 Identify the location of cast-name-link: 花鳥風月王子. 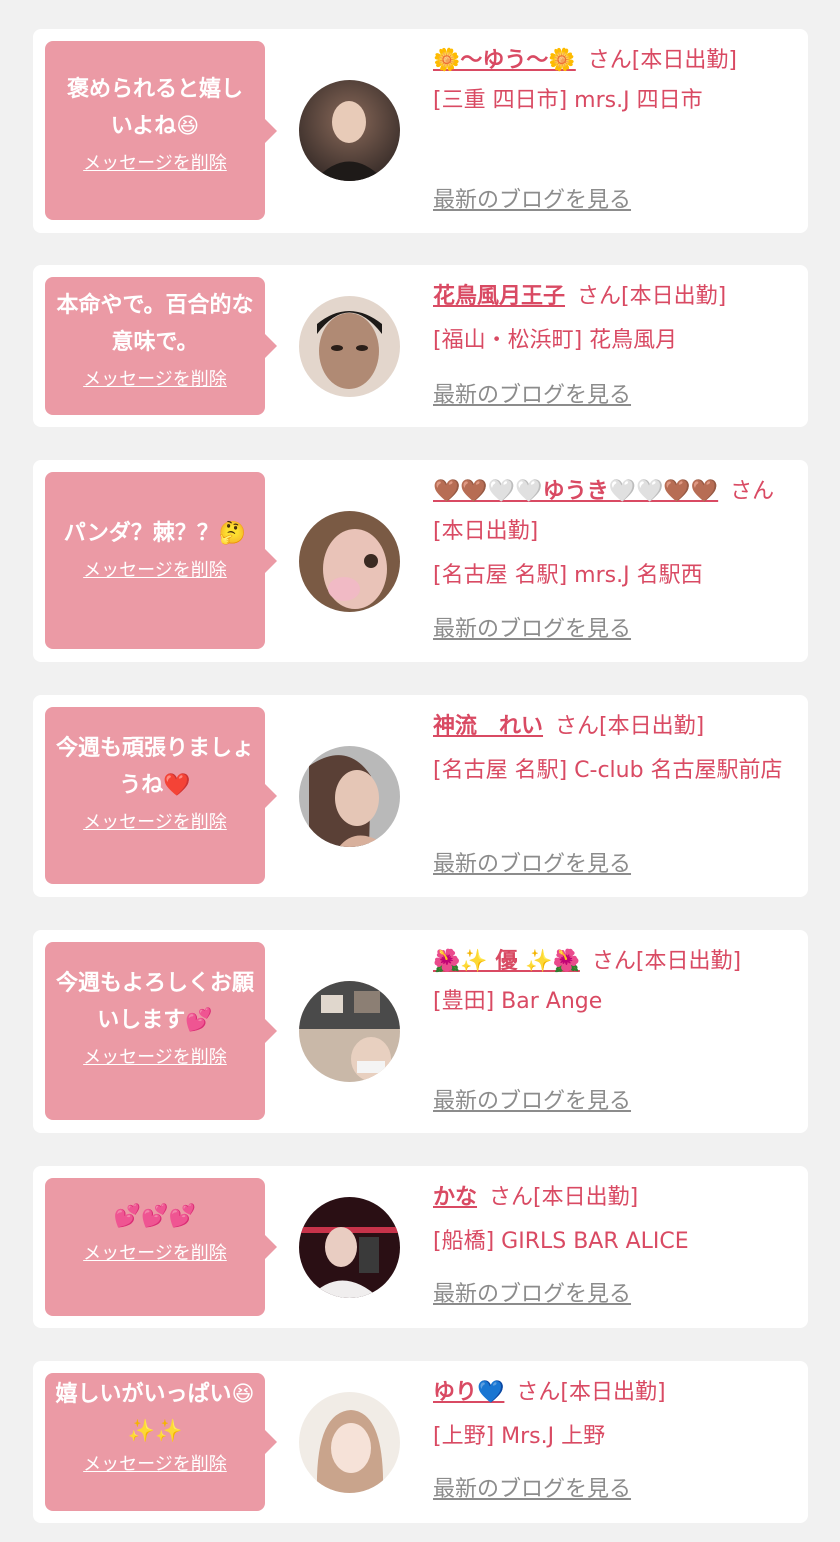
(499, 296).